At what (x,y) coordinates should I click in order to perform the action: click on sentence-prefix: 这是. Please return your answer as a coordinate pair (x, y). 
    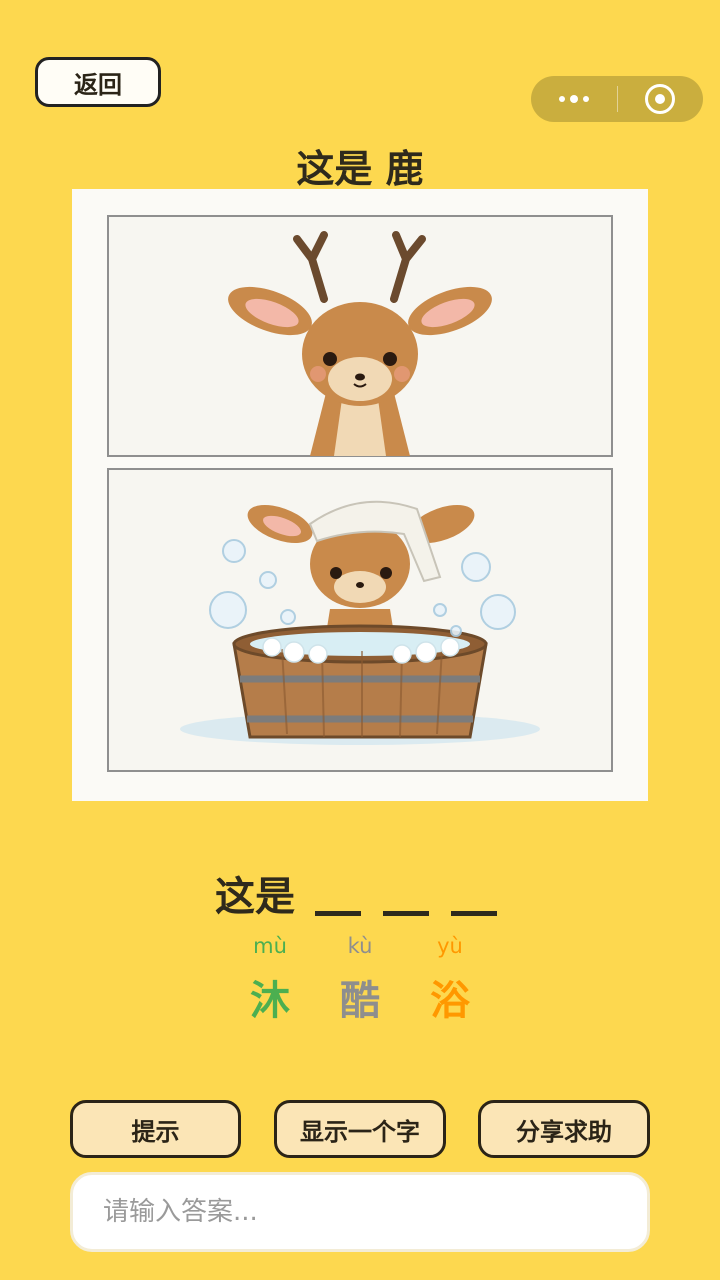
    Looking at the image, I should click on (255, 897).